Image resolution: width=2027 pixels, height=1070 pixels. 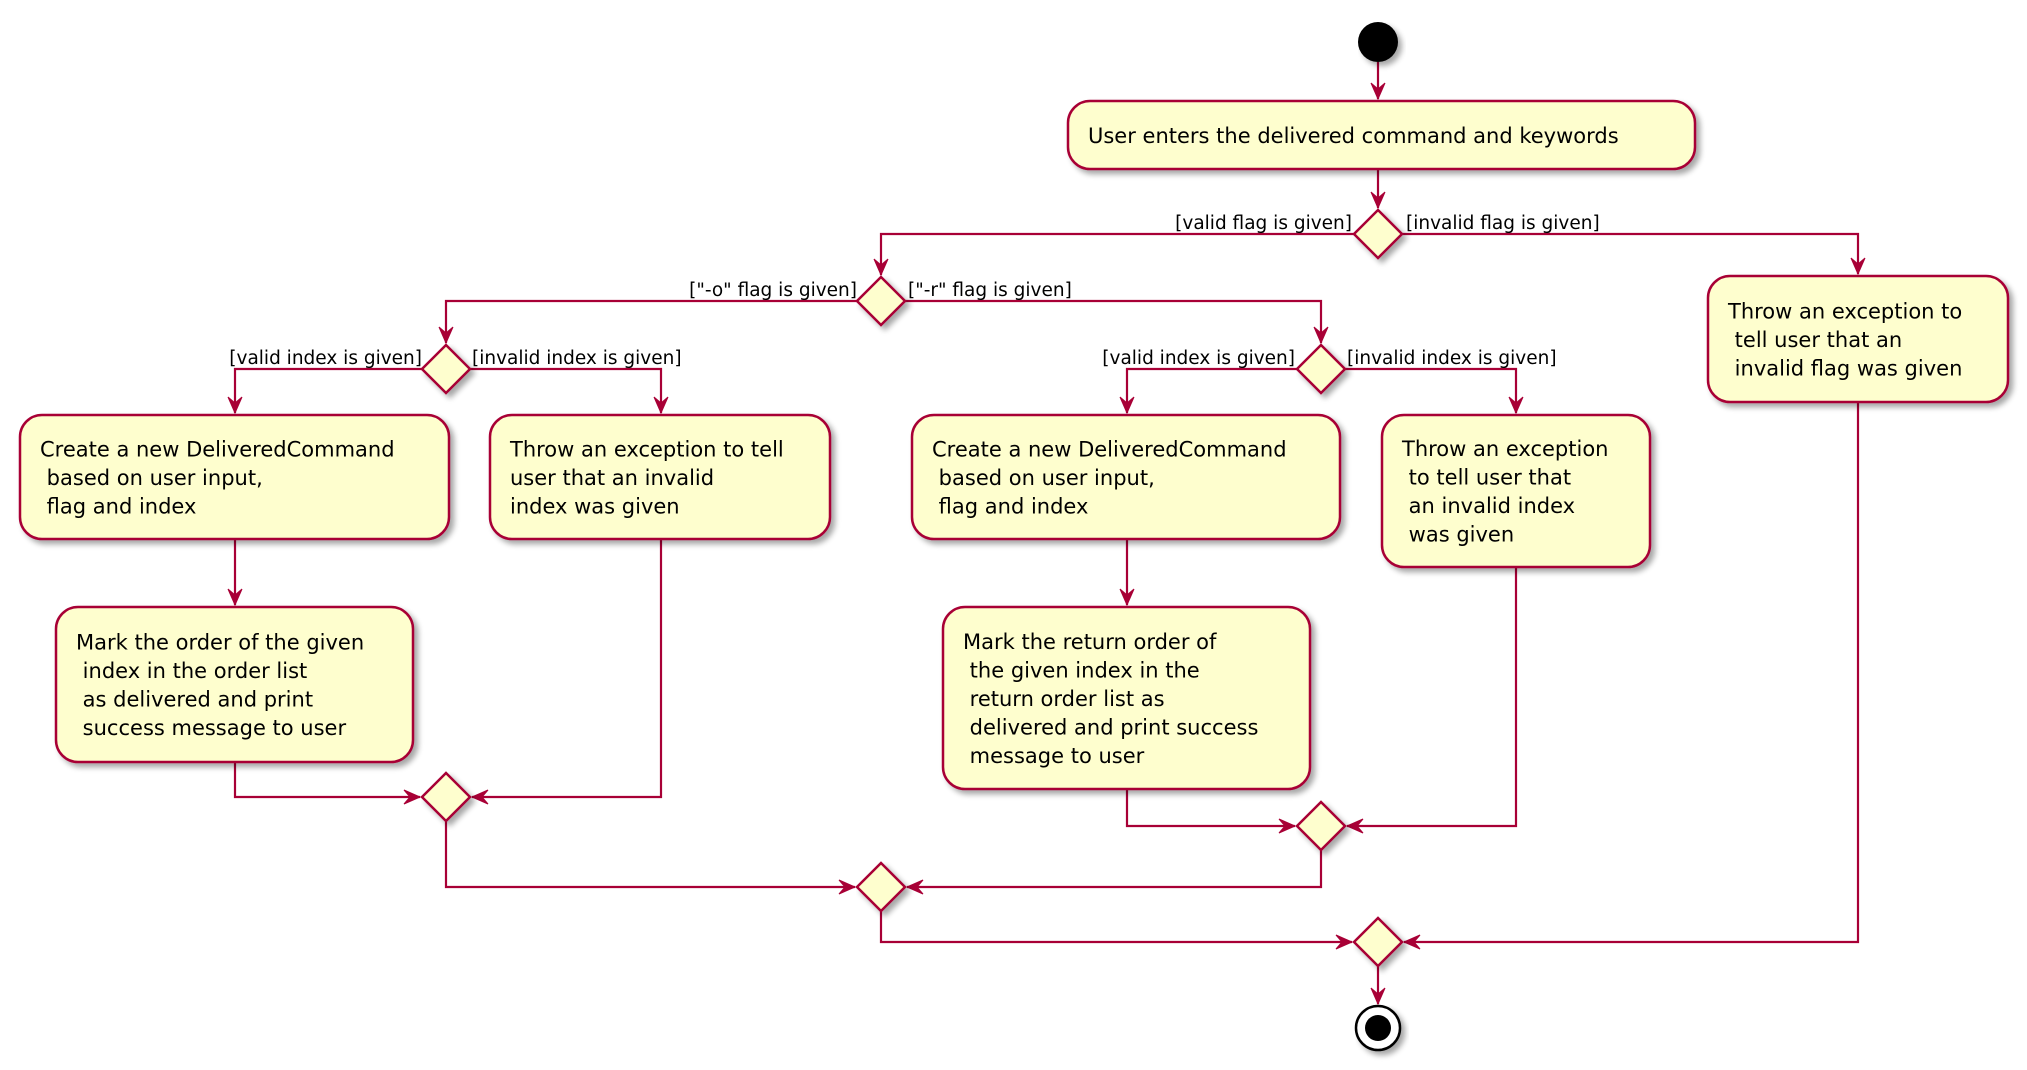 I want to click on edge-o-mark-to-merge, so click(x=327, y=783).